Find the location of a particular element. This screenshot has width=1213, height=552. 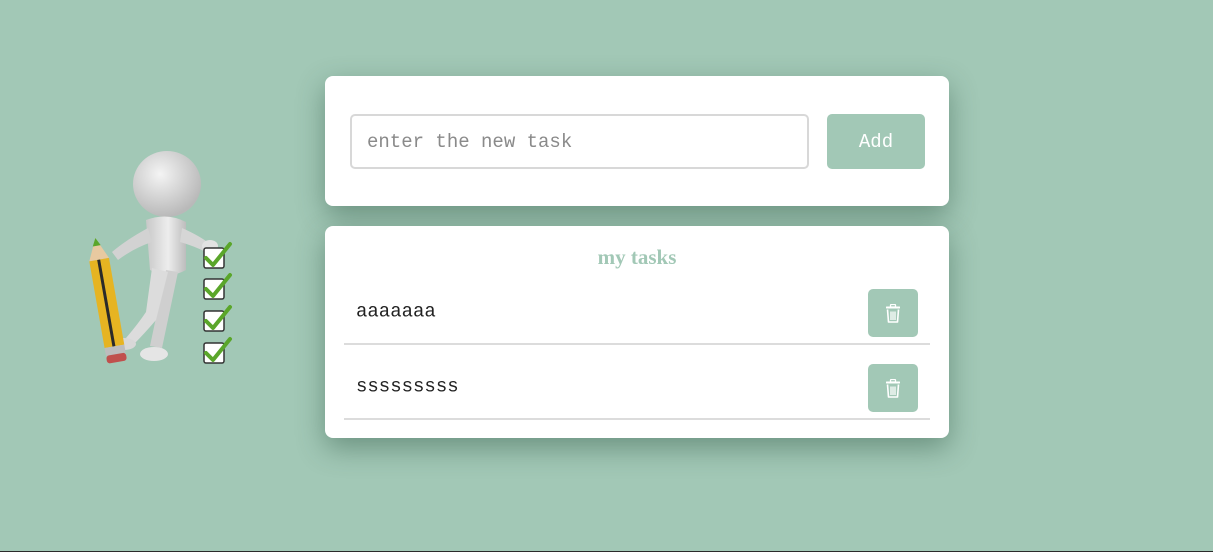

task-list: aaaaaaa sssssssss is located at coordinates (637, 345).